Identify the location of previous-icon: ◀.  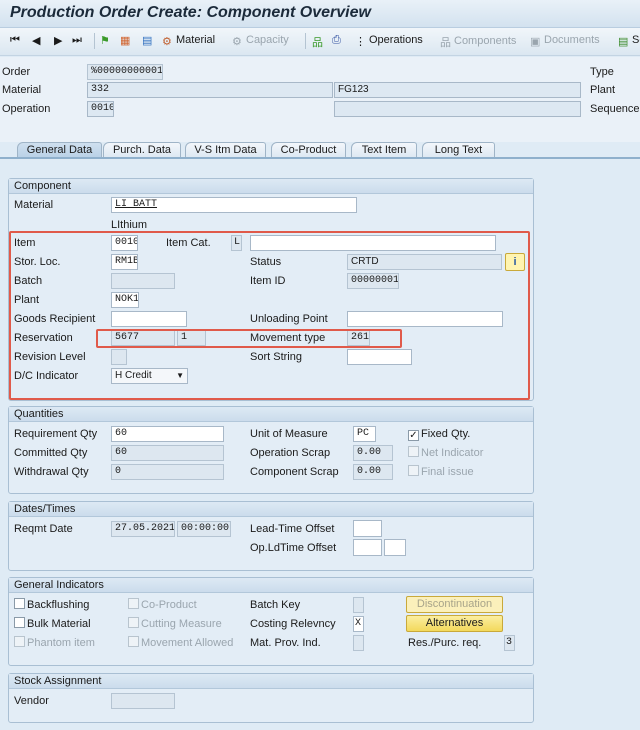
(36, 40).